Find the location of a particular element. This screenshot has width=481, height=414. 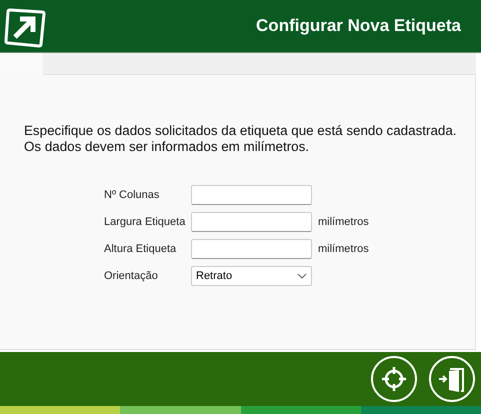

window-title: Configurar Nova Etiqueta is located at coordinates (358, 26).